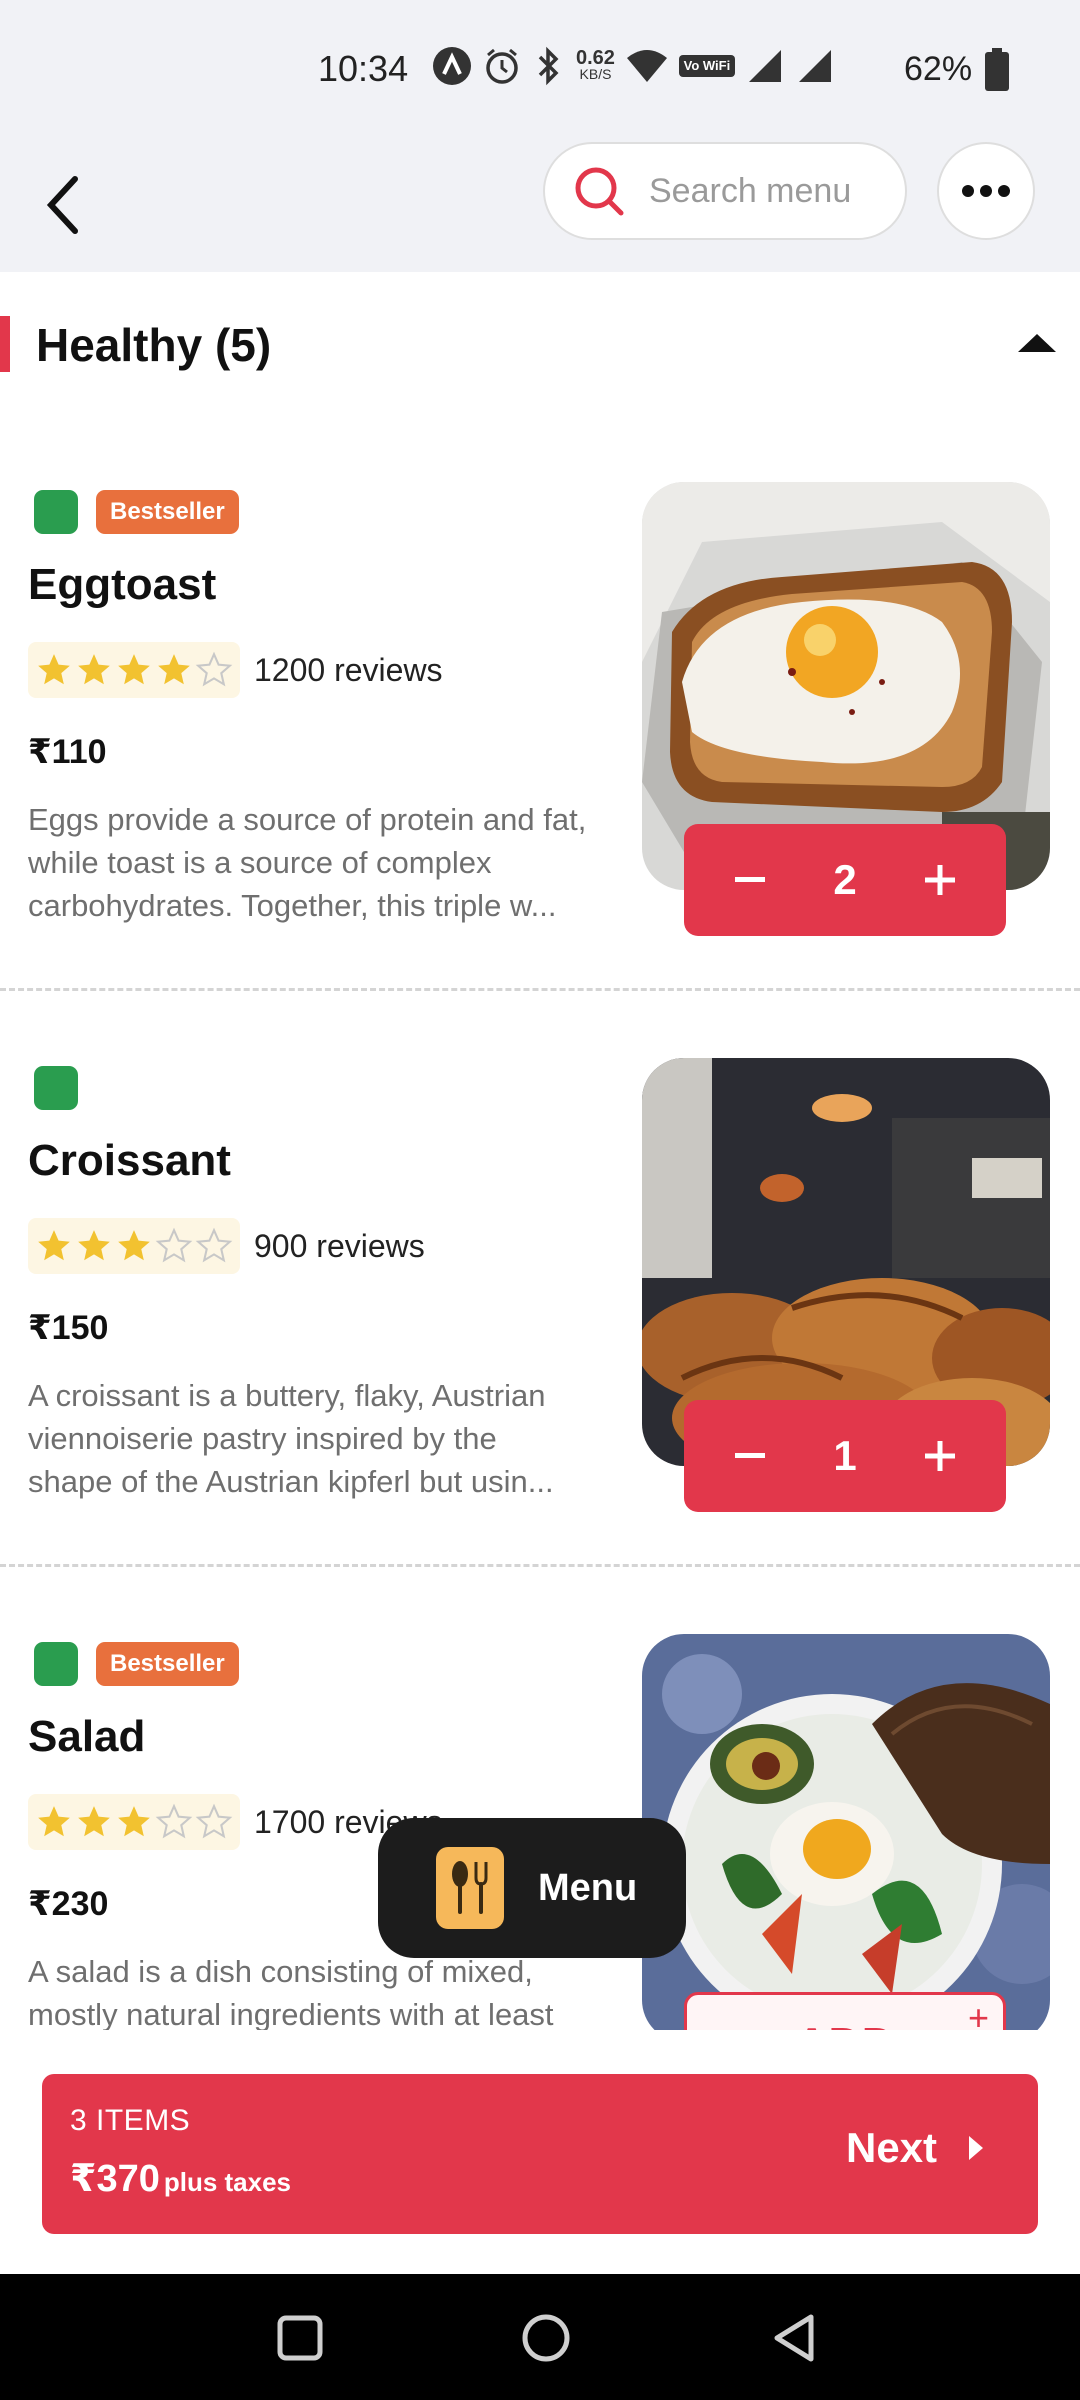 This screenshot has width=1080, height=2400. Describe the element at coordinates (1037, 343) in the screenshot. I see `collapse-caret-icon` at that location.